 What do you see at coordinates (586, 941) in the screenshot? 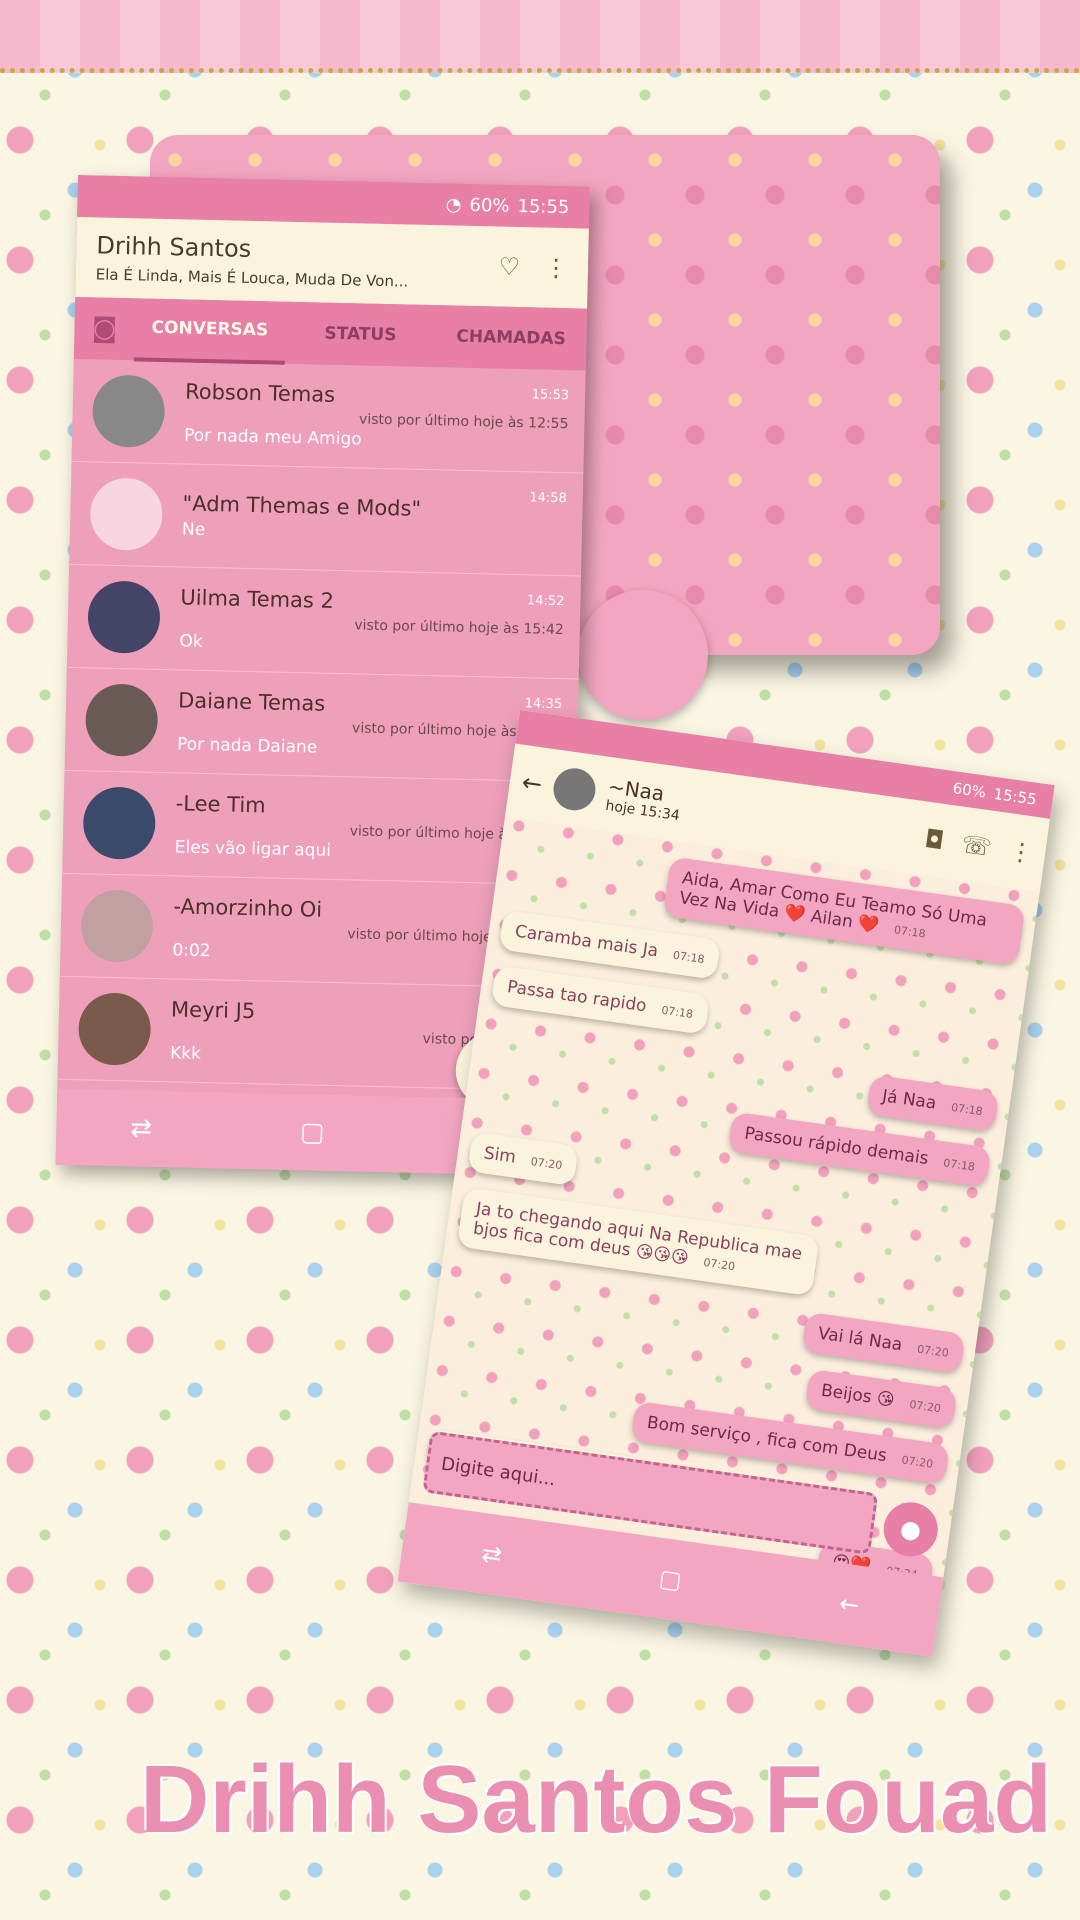
I see `message-text: Caramba mais Ja` at bounding box center [586, 941].